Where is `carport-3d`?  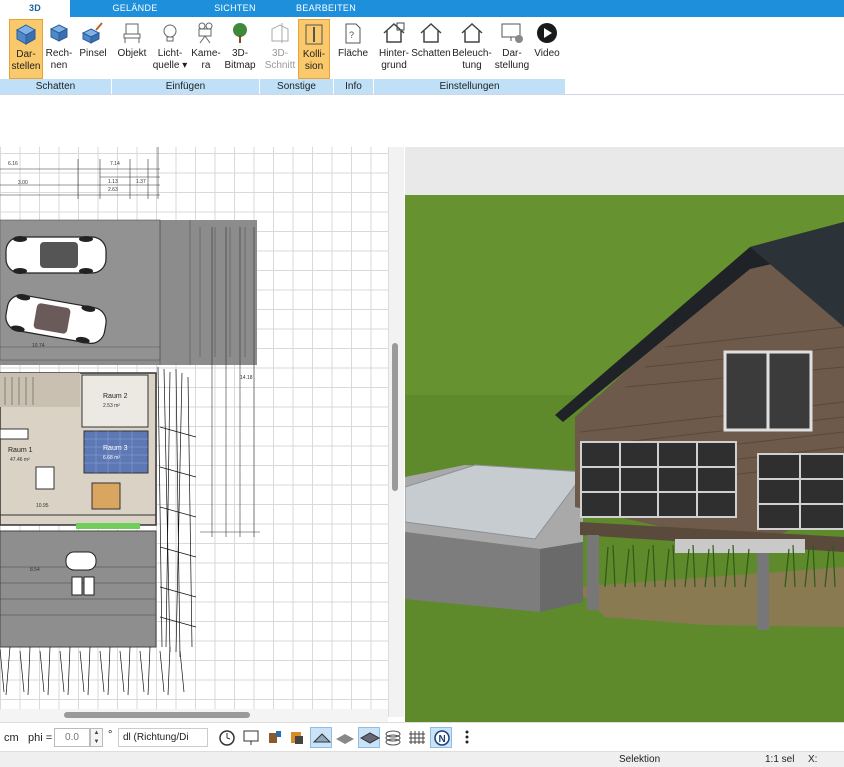
carport-3d is located at coordinates (495, 538).